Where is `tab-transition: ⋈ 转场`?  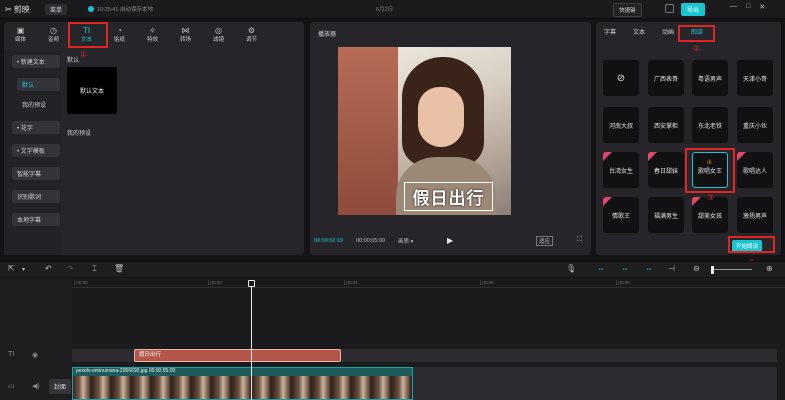
tab-transition: ⋈ 转场 is located at coordinates (185, 34).